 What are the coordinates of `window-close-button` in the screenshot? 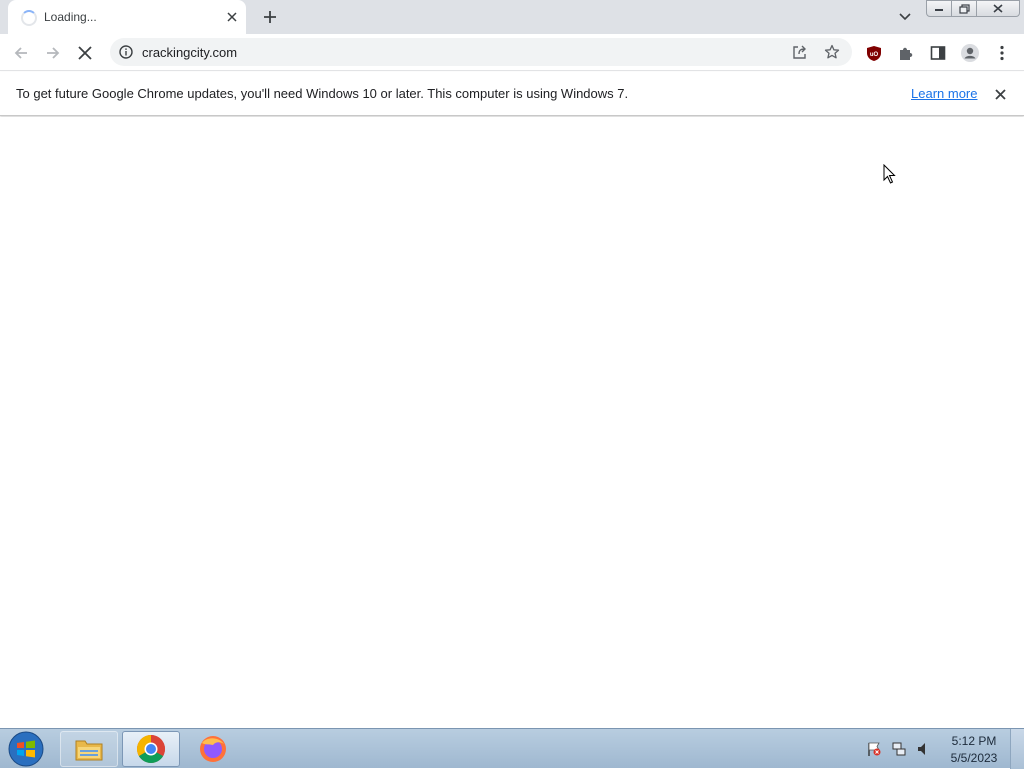 It's located at (998, 8).